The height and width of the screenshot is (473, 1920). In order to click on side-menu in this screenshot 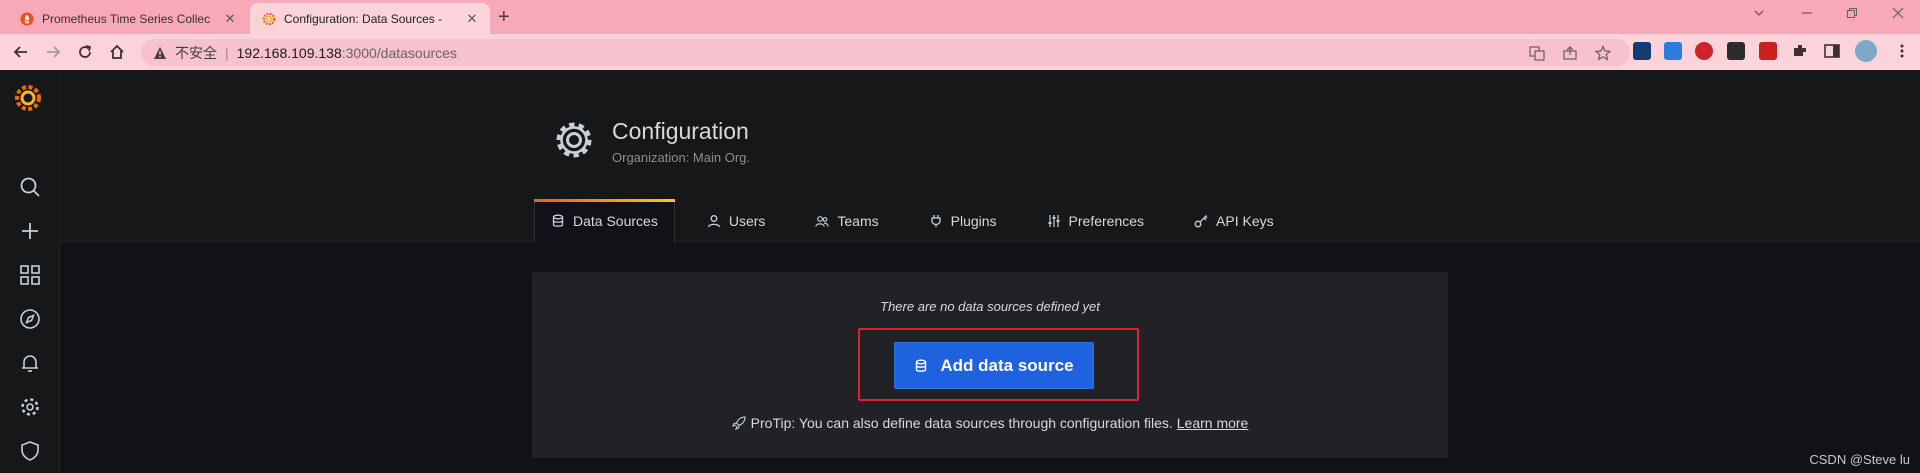, I will do `click(30, 271)`.